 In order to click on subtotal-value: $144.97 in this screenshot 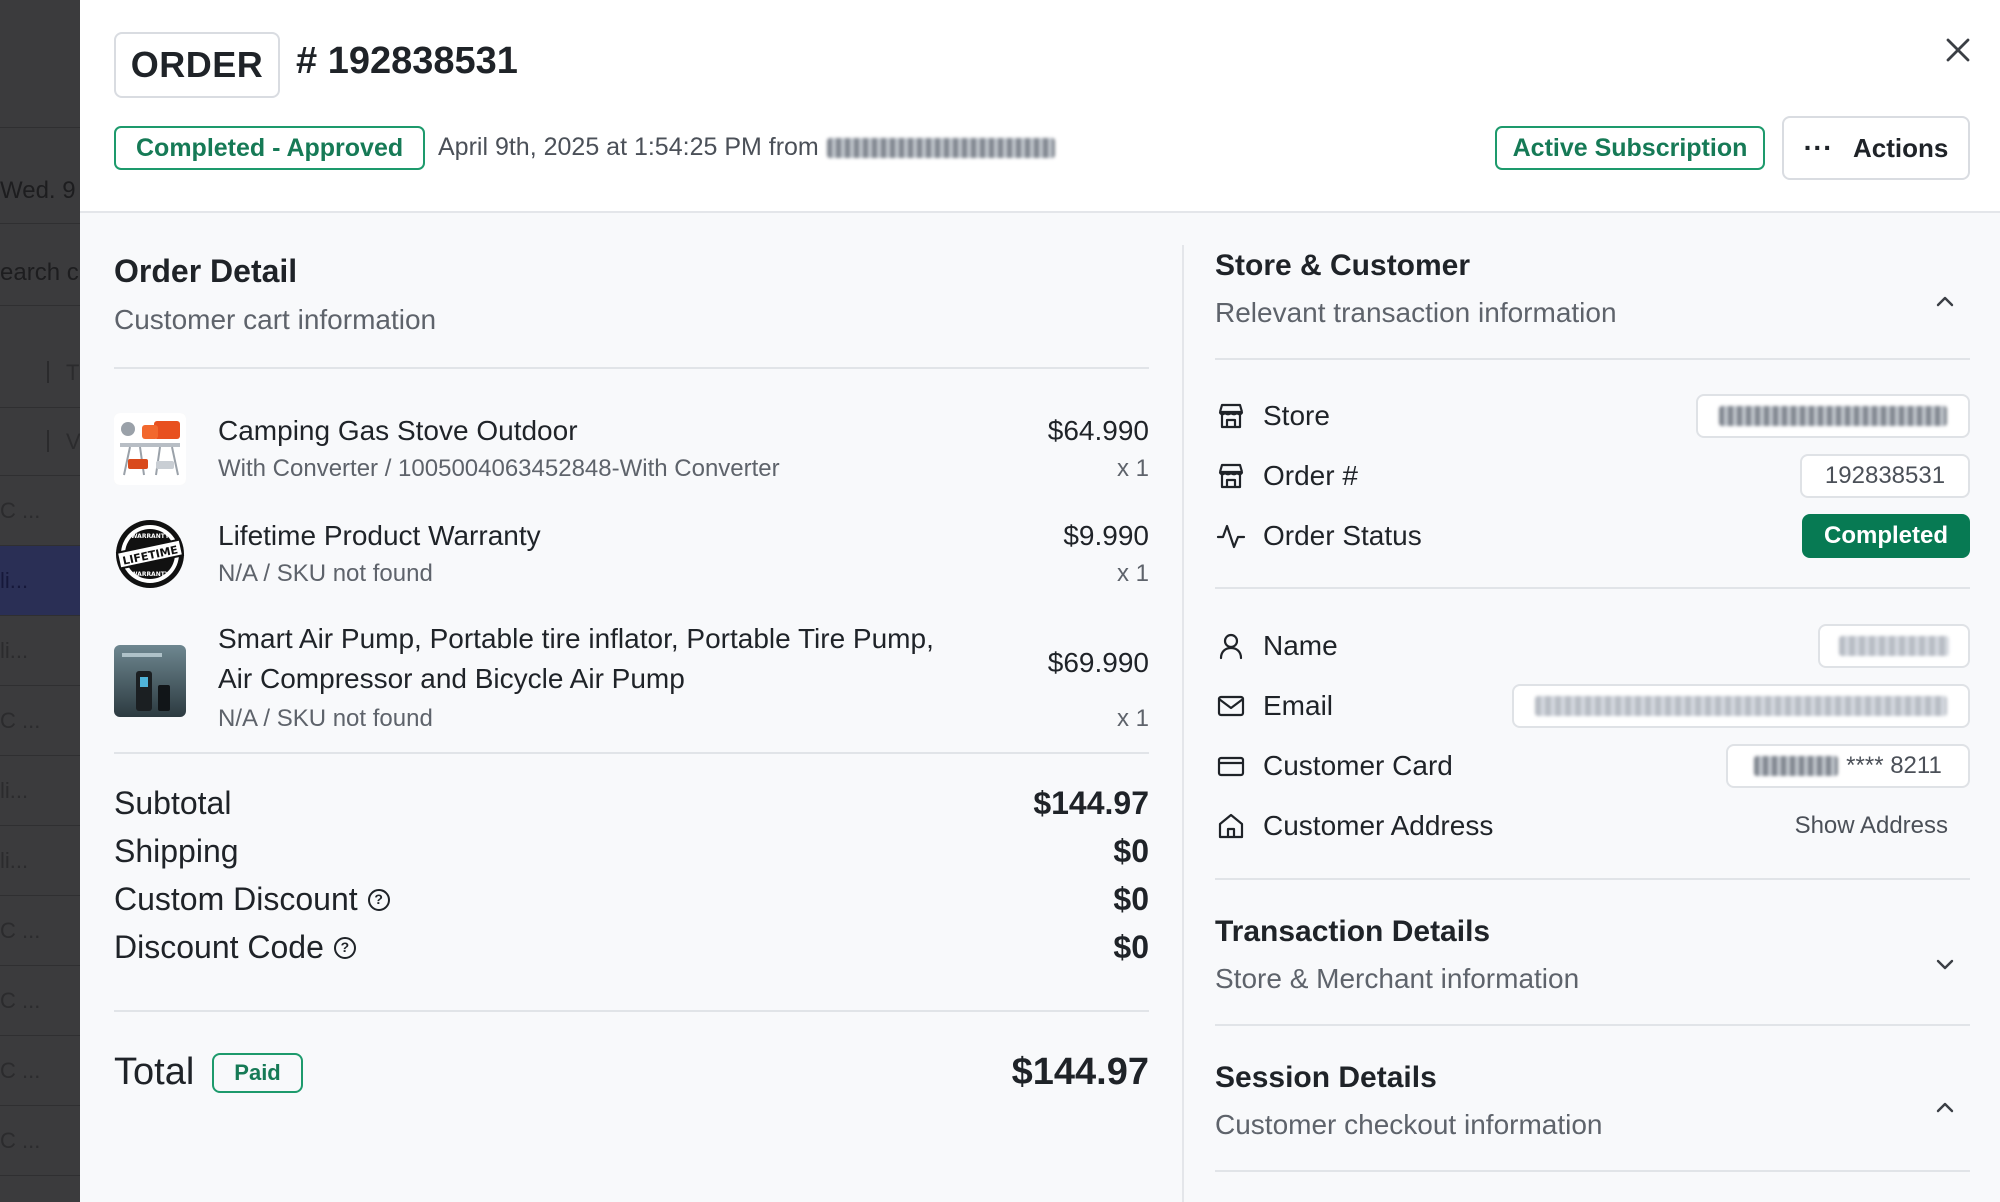, I will do `click(1091, 803)`.